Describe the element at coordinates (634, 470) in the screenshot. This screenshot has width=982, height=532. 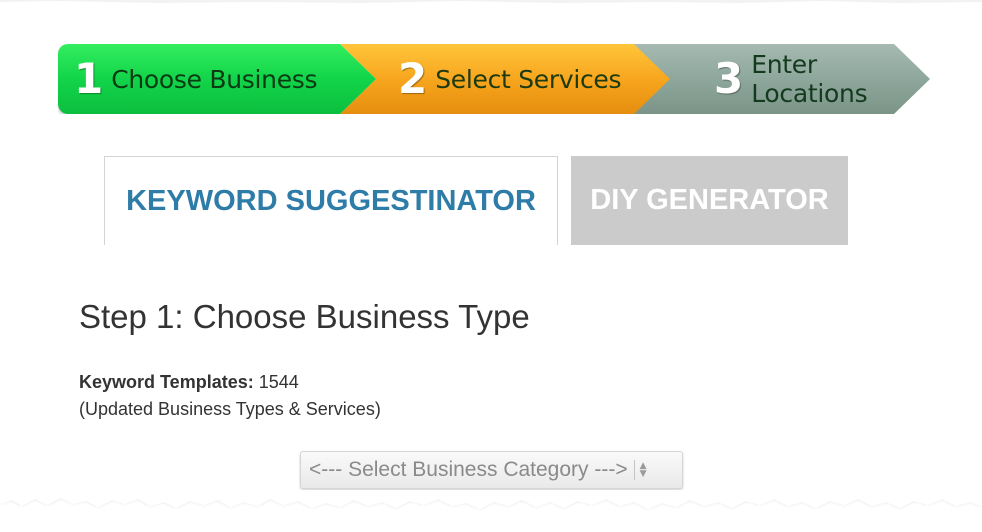
I see `select-divider` at that location.